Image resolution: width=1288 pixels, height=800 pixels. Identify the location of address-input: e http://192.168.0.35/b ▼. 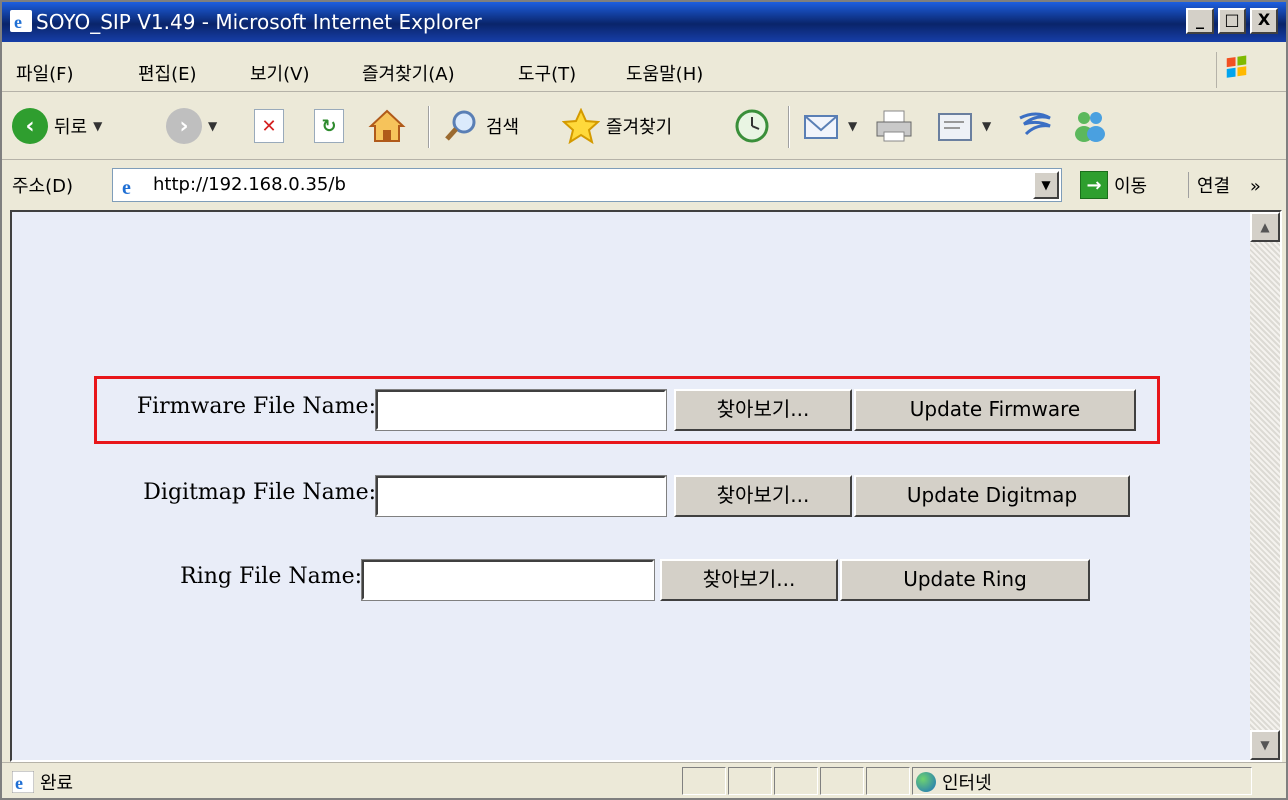
(587, 185).